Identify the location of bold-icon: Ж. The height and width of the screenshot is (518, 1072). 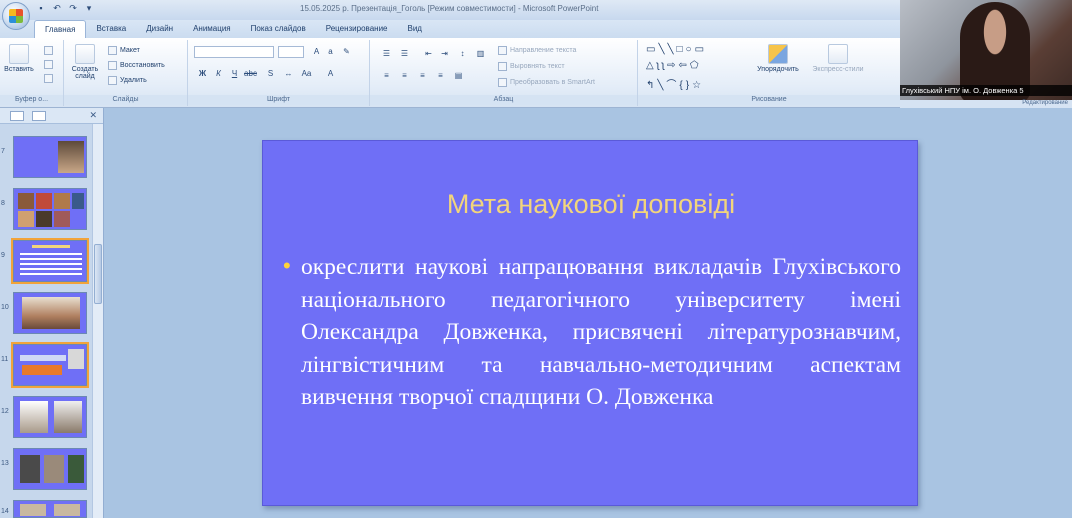
(202, 74).